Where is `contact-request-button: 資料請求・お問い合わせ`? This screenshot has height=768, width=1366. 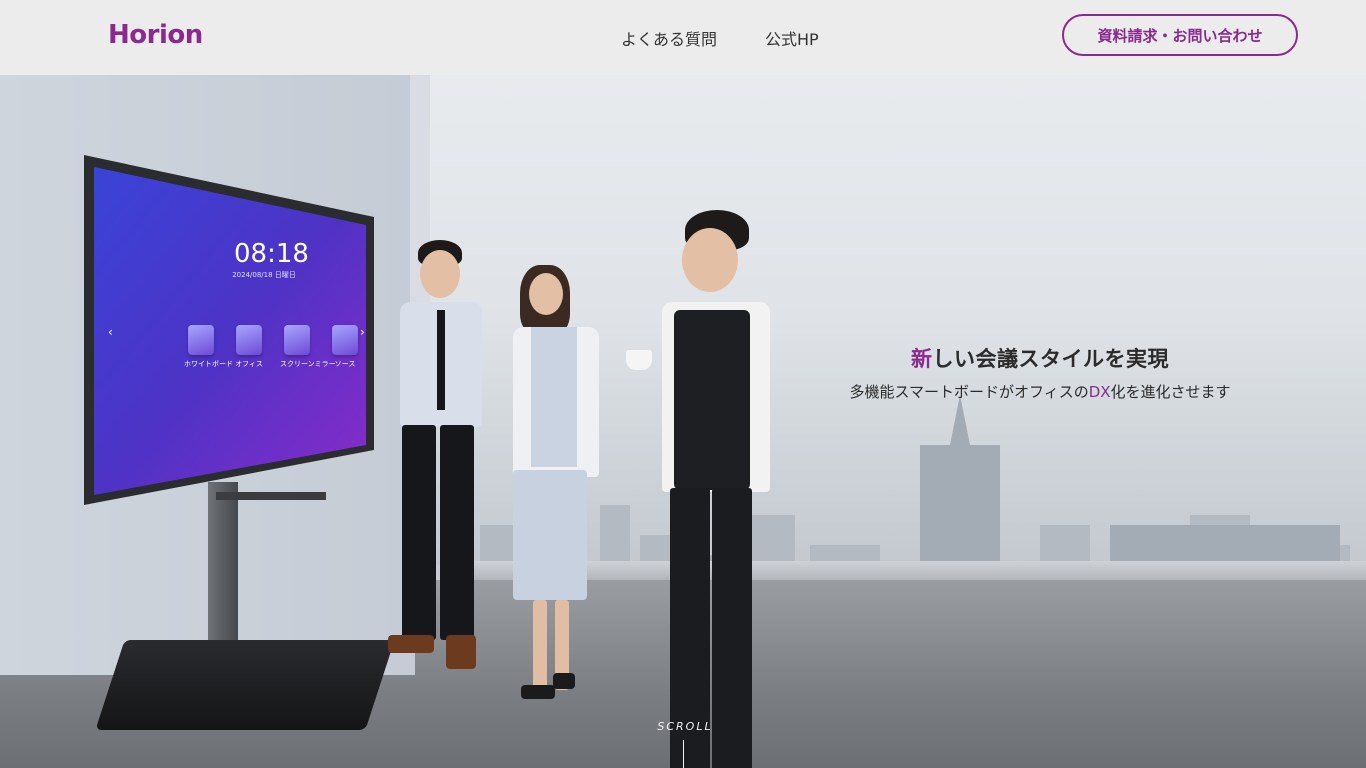
contact-request-button: 資料請求・お問い合わせ is located at coordinates (1180, 35).